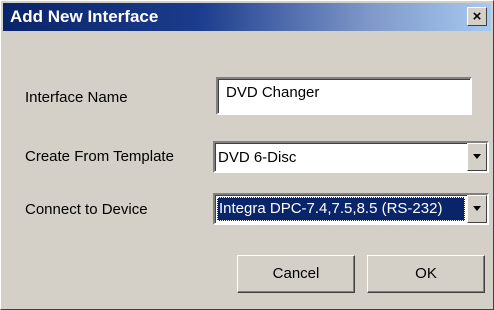  I want to click on device-dropdown-button, so click(477, 209).